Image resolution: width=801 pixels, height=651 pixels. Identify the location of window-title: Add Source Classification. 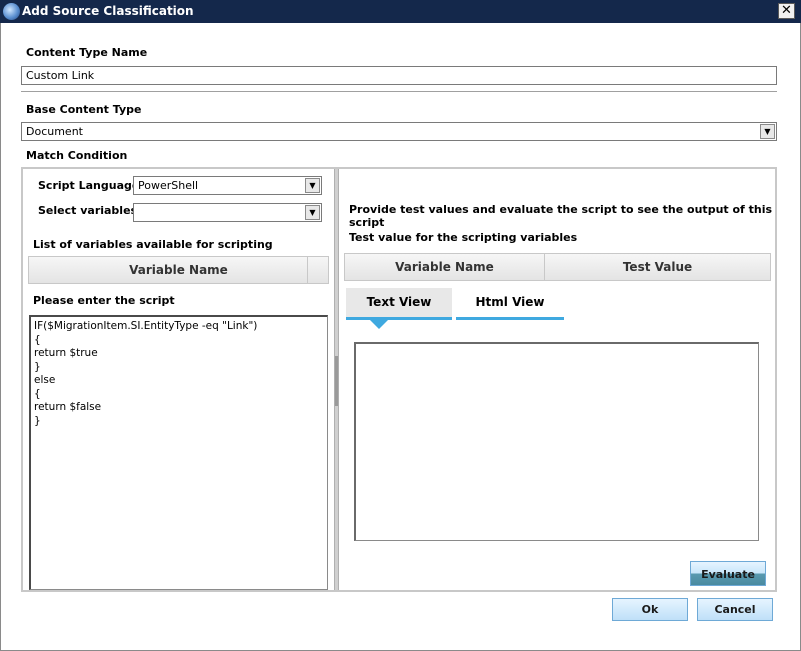
(108, 11).